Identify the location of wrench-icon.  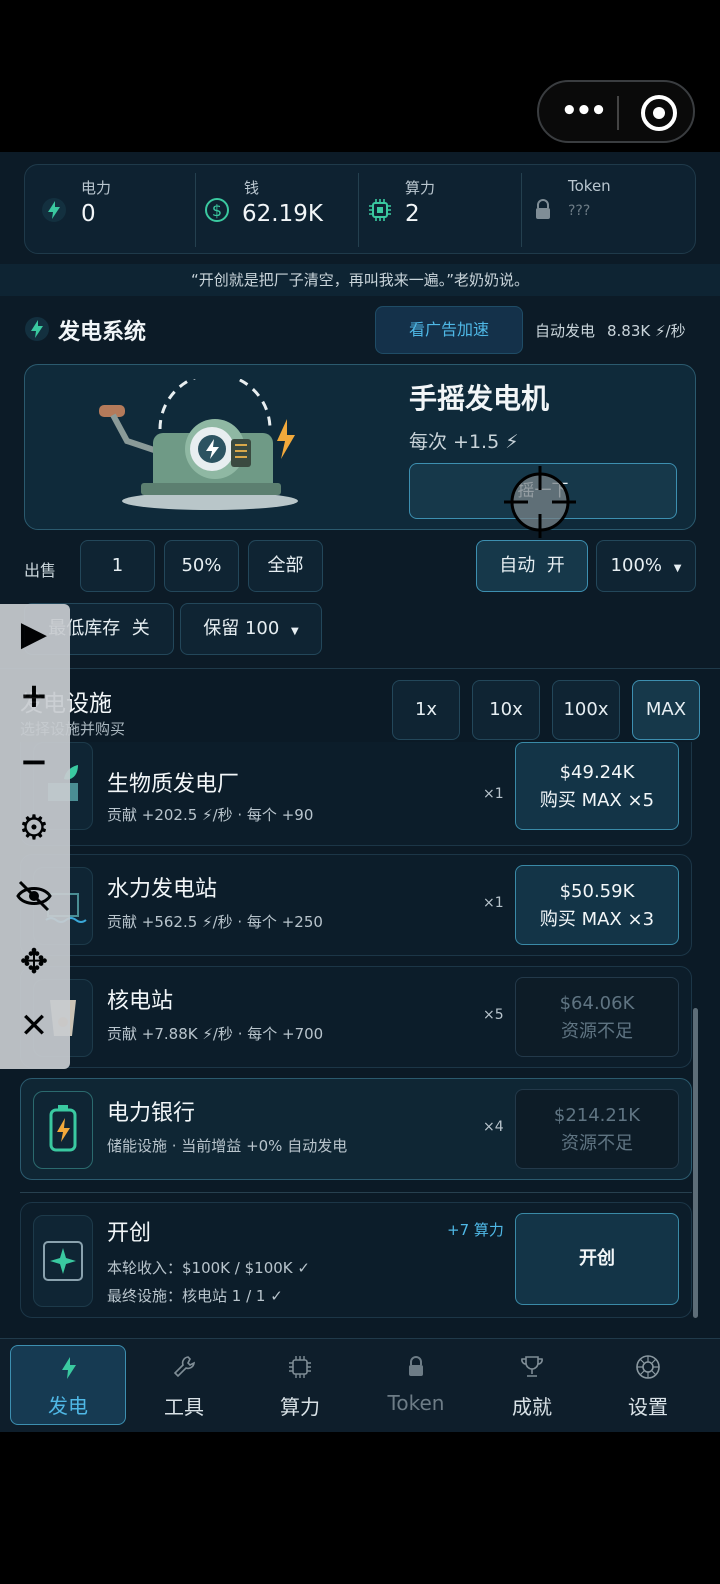
(184, 1367).